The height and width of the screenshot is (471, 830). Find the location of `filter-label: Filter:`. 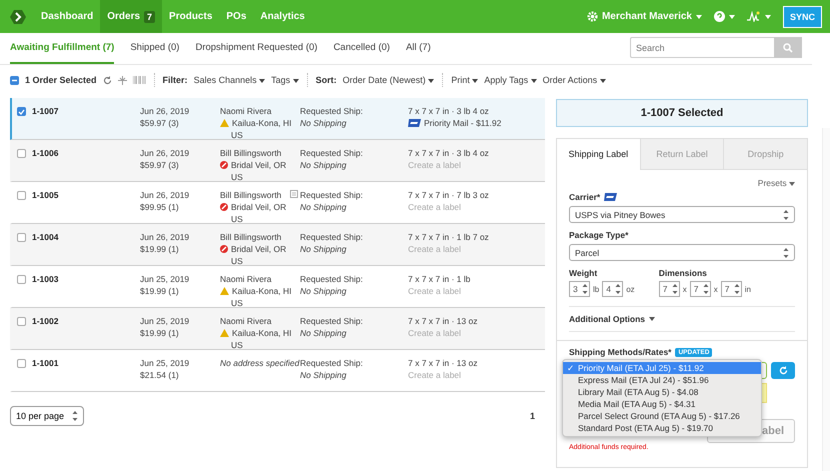

filter-label: Filter: is located at coordinates (175, 80).